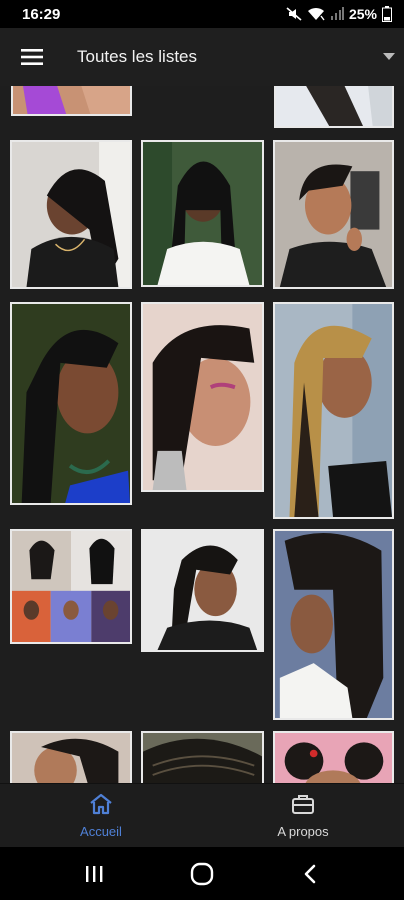  Describe the element at coordinates (94, 873) in the screenshot. I see `recent-apps-icon` at that location.